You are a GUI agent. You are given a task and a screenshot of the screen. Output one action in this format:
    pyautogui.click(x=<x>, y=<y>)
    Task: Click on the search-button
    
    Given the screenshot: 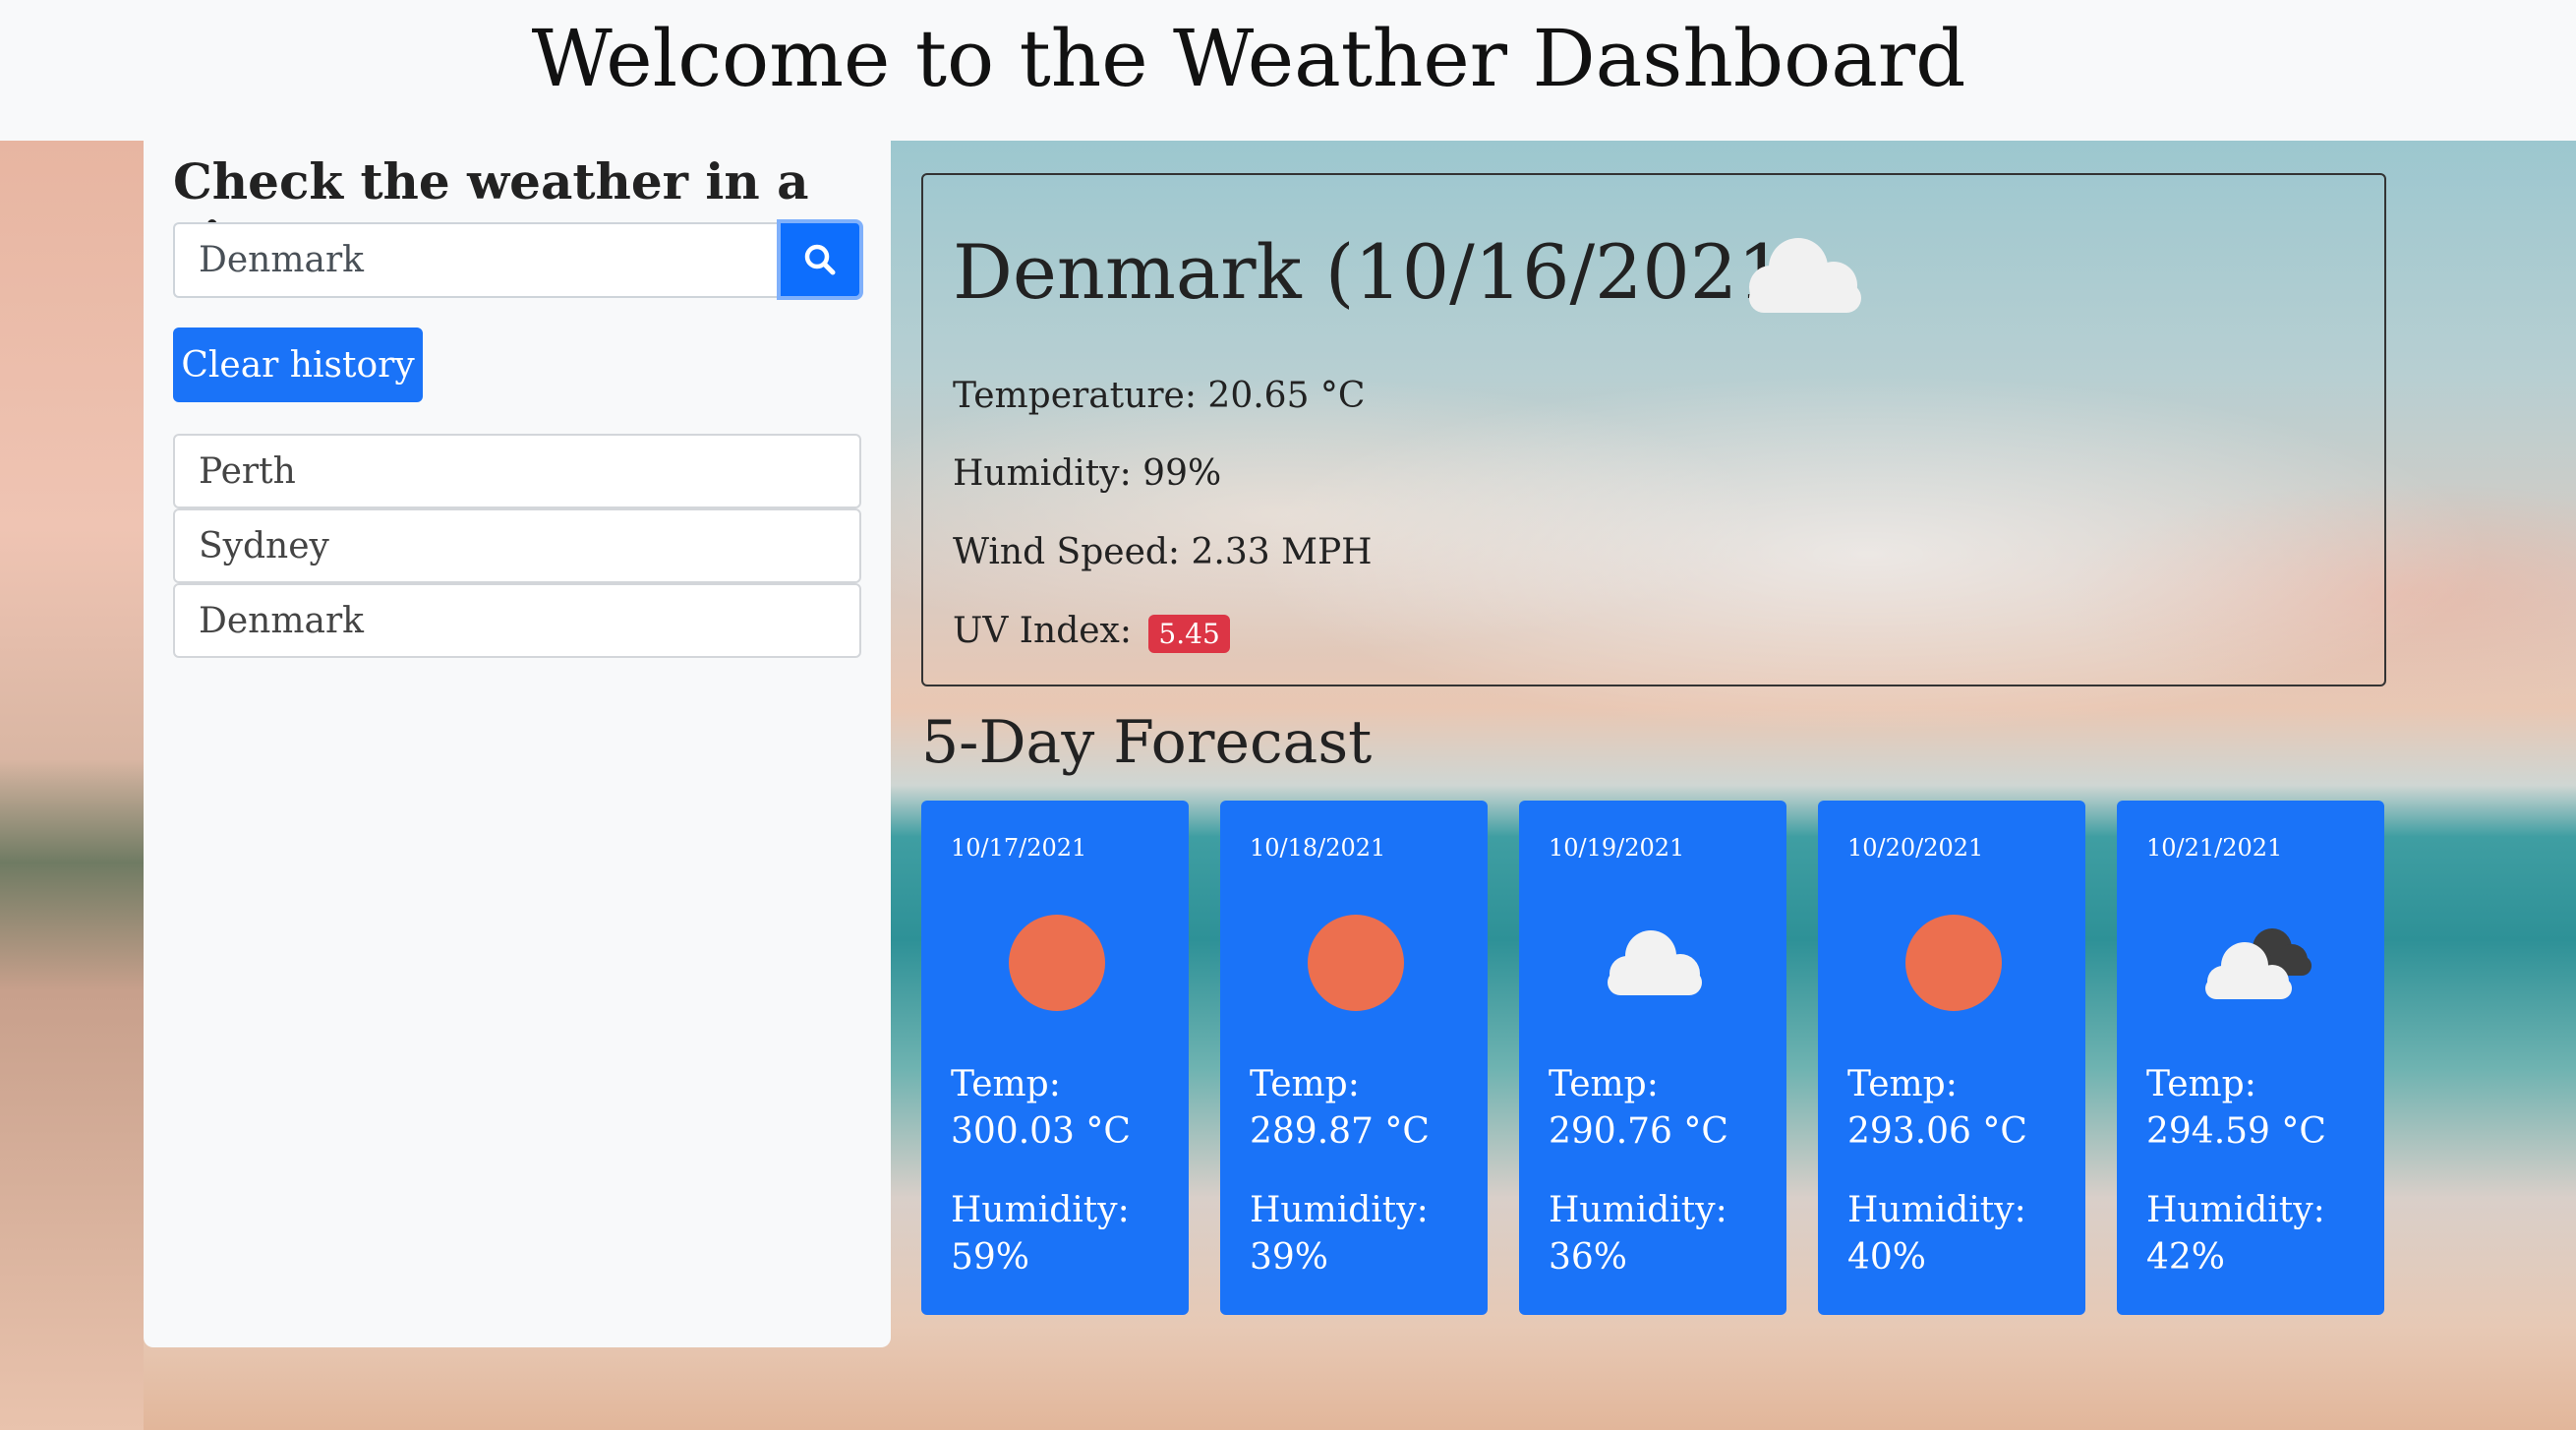 What is the action you would take?
    pyautogui.click(x=820, y=259)
    